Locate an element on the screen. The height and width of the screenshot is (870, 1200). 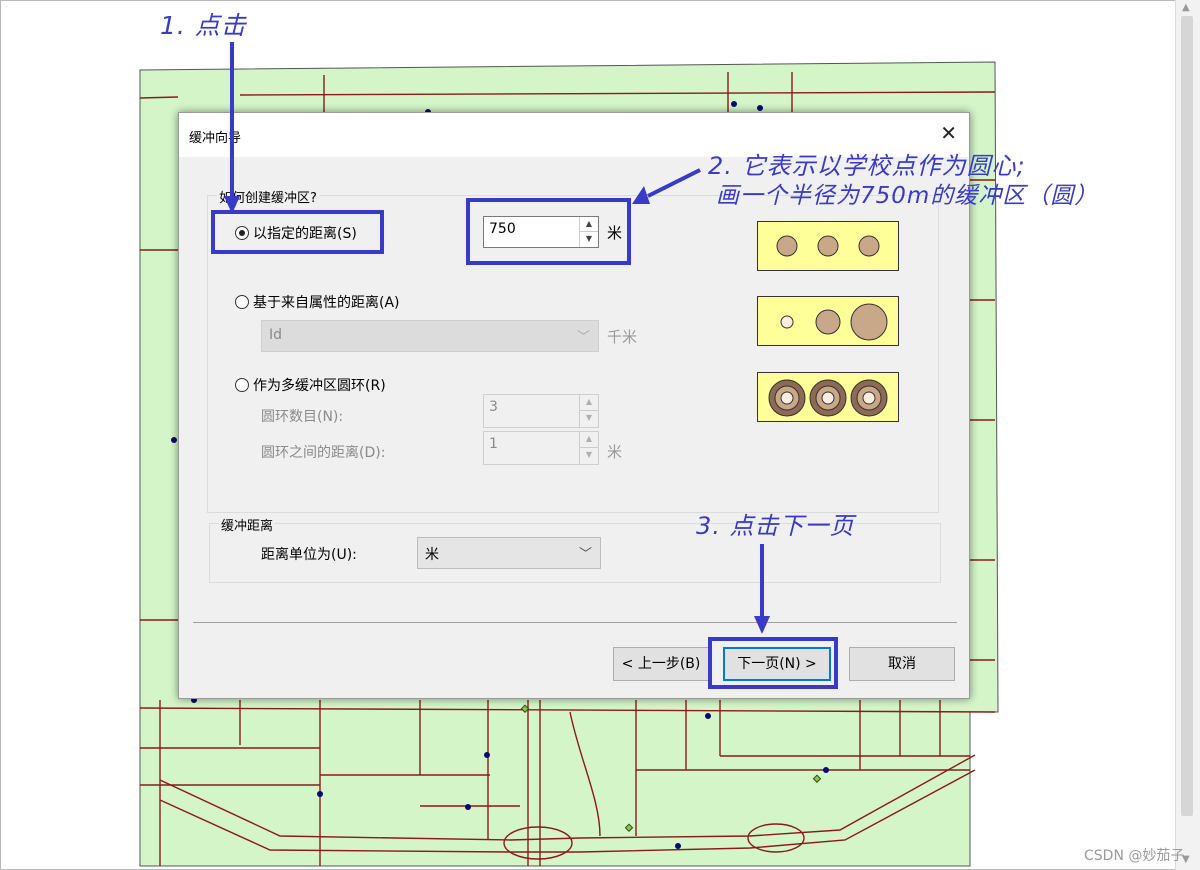
annotation-step1: 1. 点击 is located at coordinates (203, 25).